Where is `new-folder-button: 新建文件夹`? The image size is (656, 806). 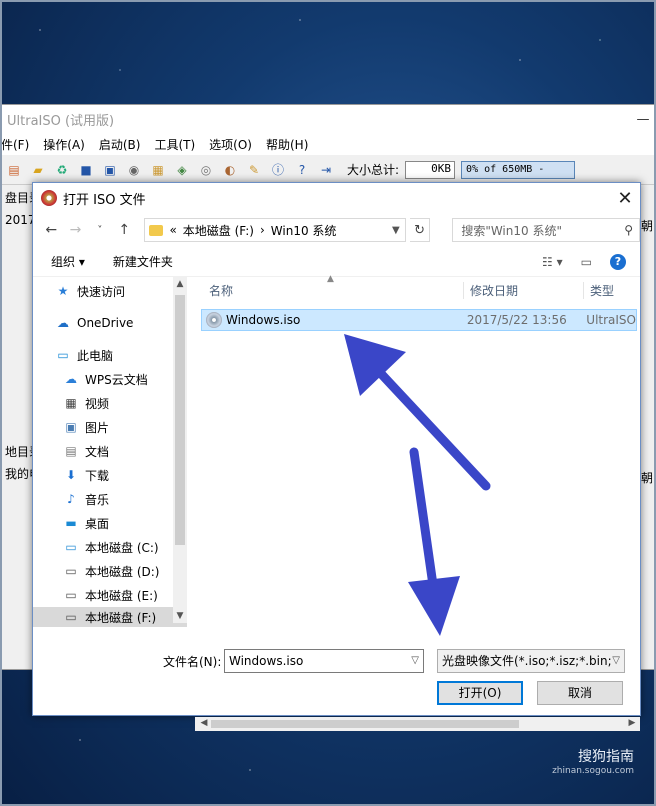 new-folder-button: 新建文件夹 is located at coordinates (143, 261).